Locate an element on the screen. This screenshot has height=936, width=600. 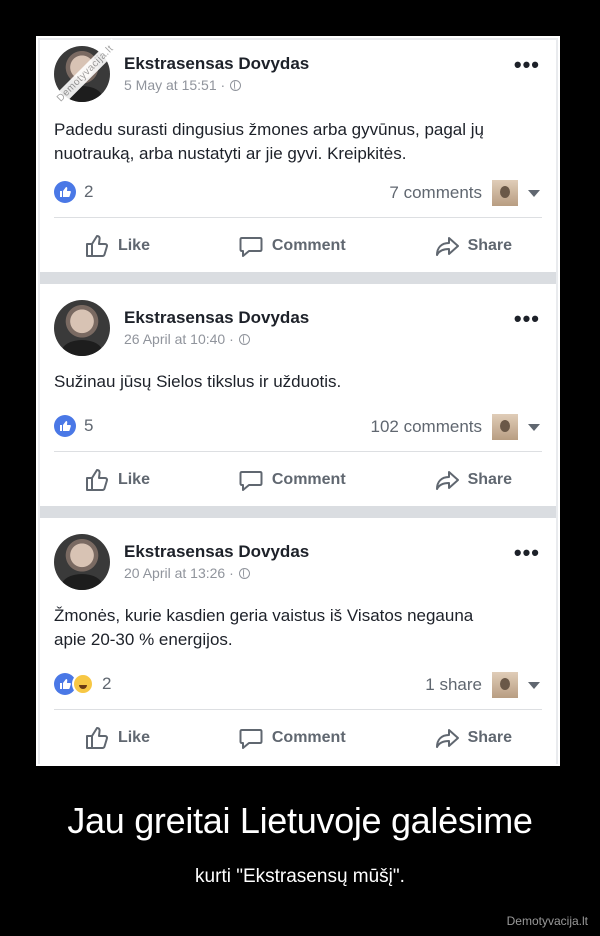
reaction-icons is located at coordinates (74, 684).